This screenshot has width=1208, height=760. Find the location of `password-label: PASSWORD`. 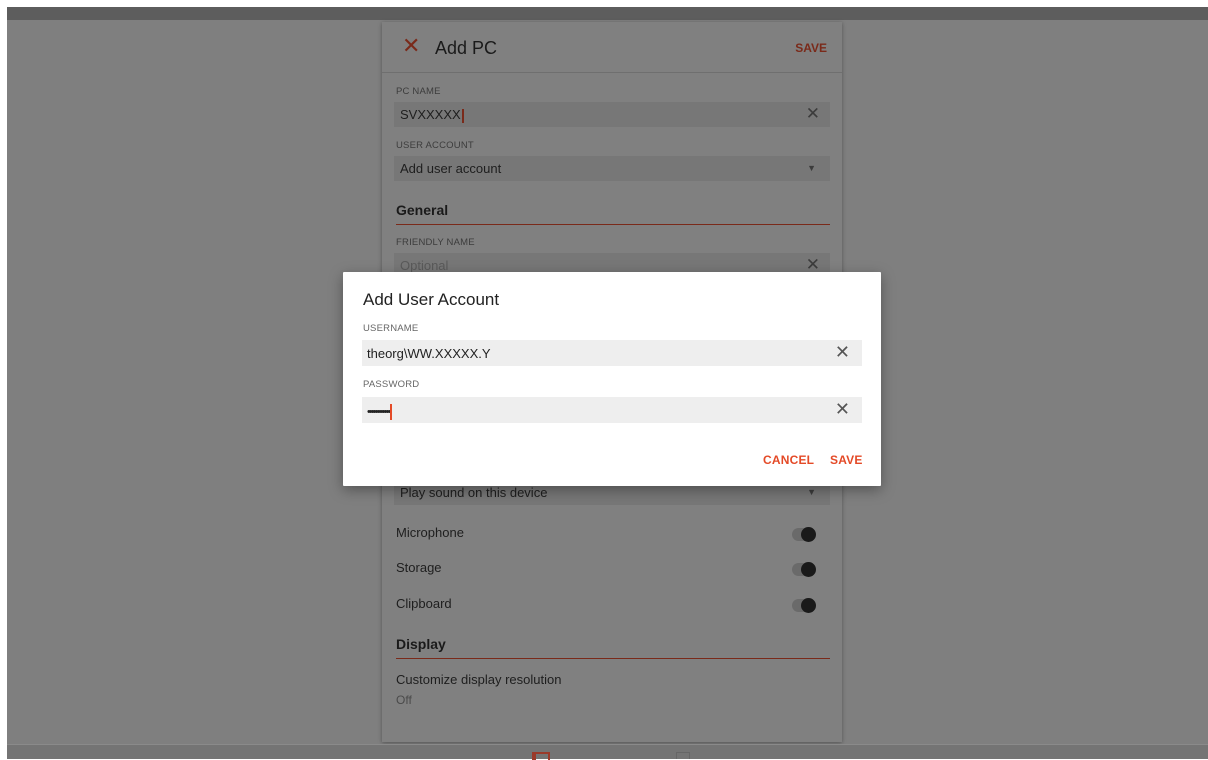

password-label: PASSWORD is located at coordinates (391, 384).